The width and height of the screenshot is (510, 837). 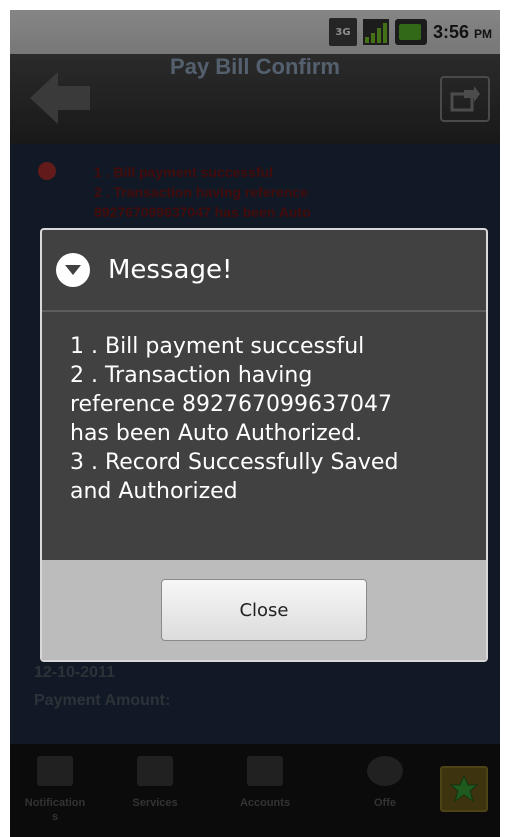 I want to click on dialog-title: Message!, so click(x=170, y=270).